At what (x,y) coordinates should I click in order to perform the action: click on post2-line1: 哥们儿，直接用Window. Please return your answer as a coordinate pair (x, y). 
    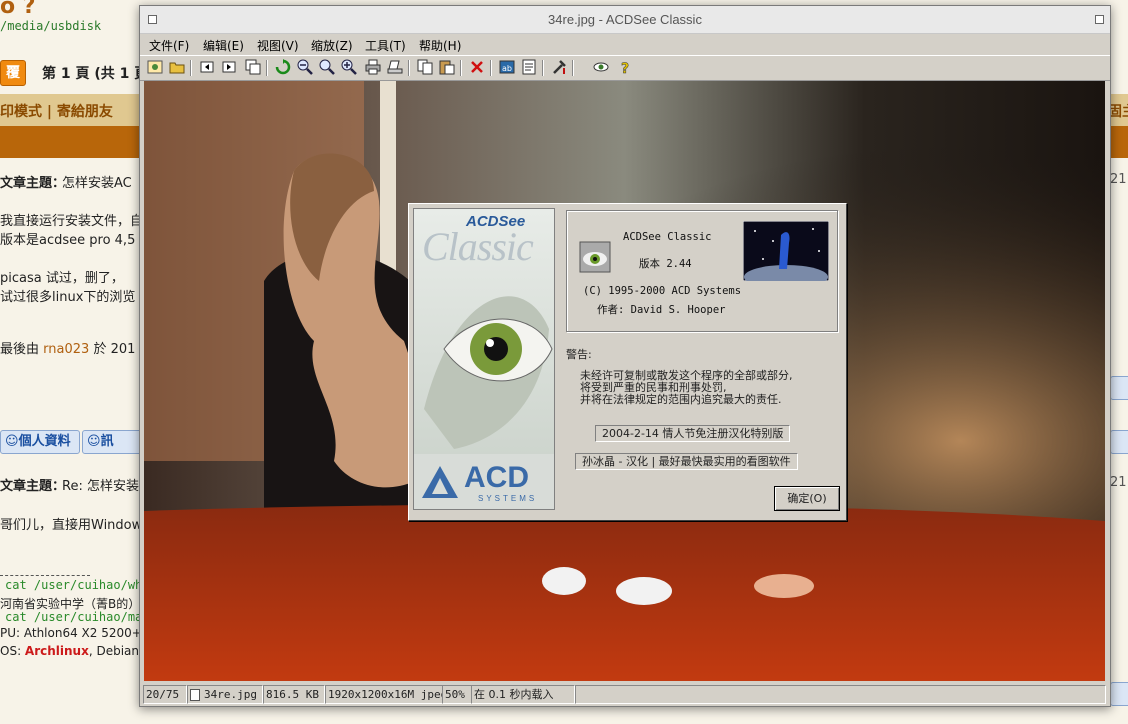
    Looking at the image, I should click on (71, 525).